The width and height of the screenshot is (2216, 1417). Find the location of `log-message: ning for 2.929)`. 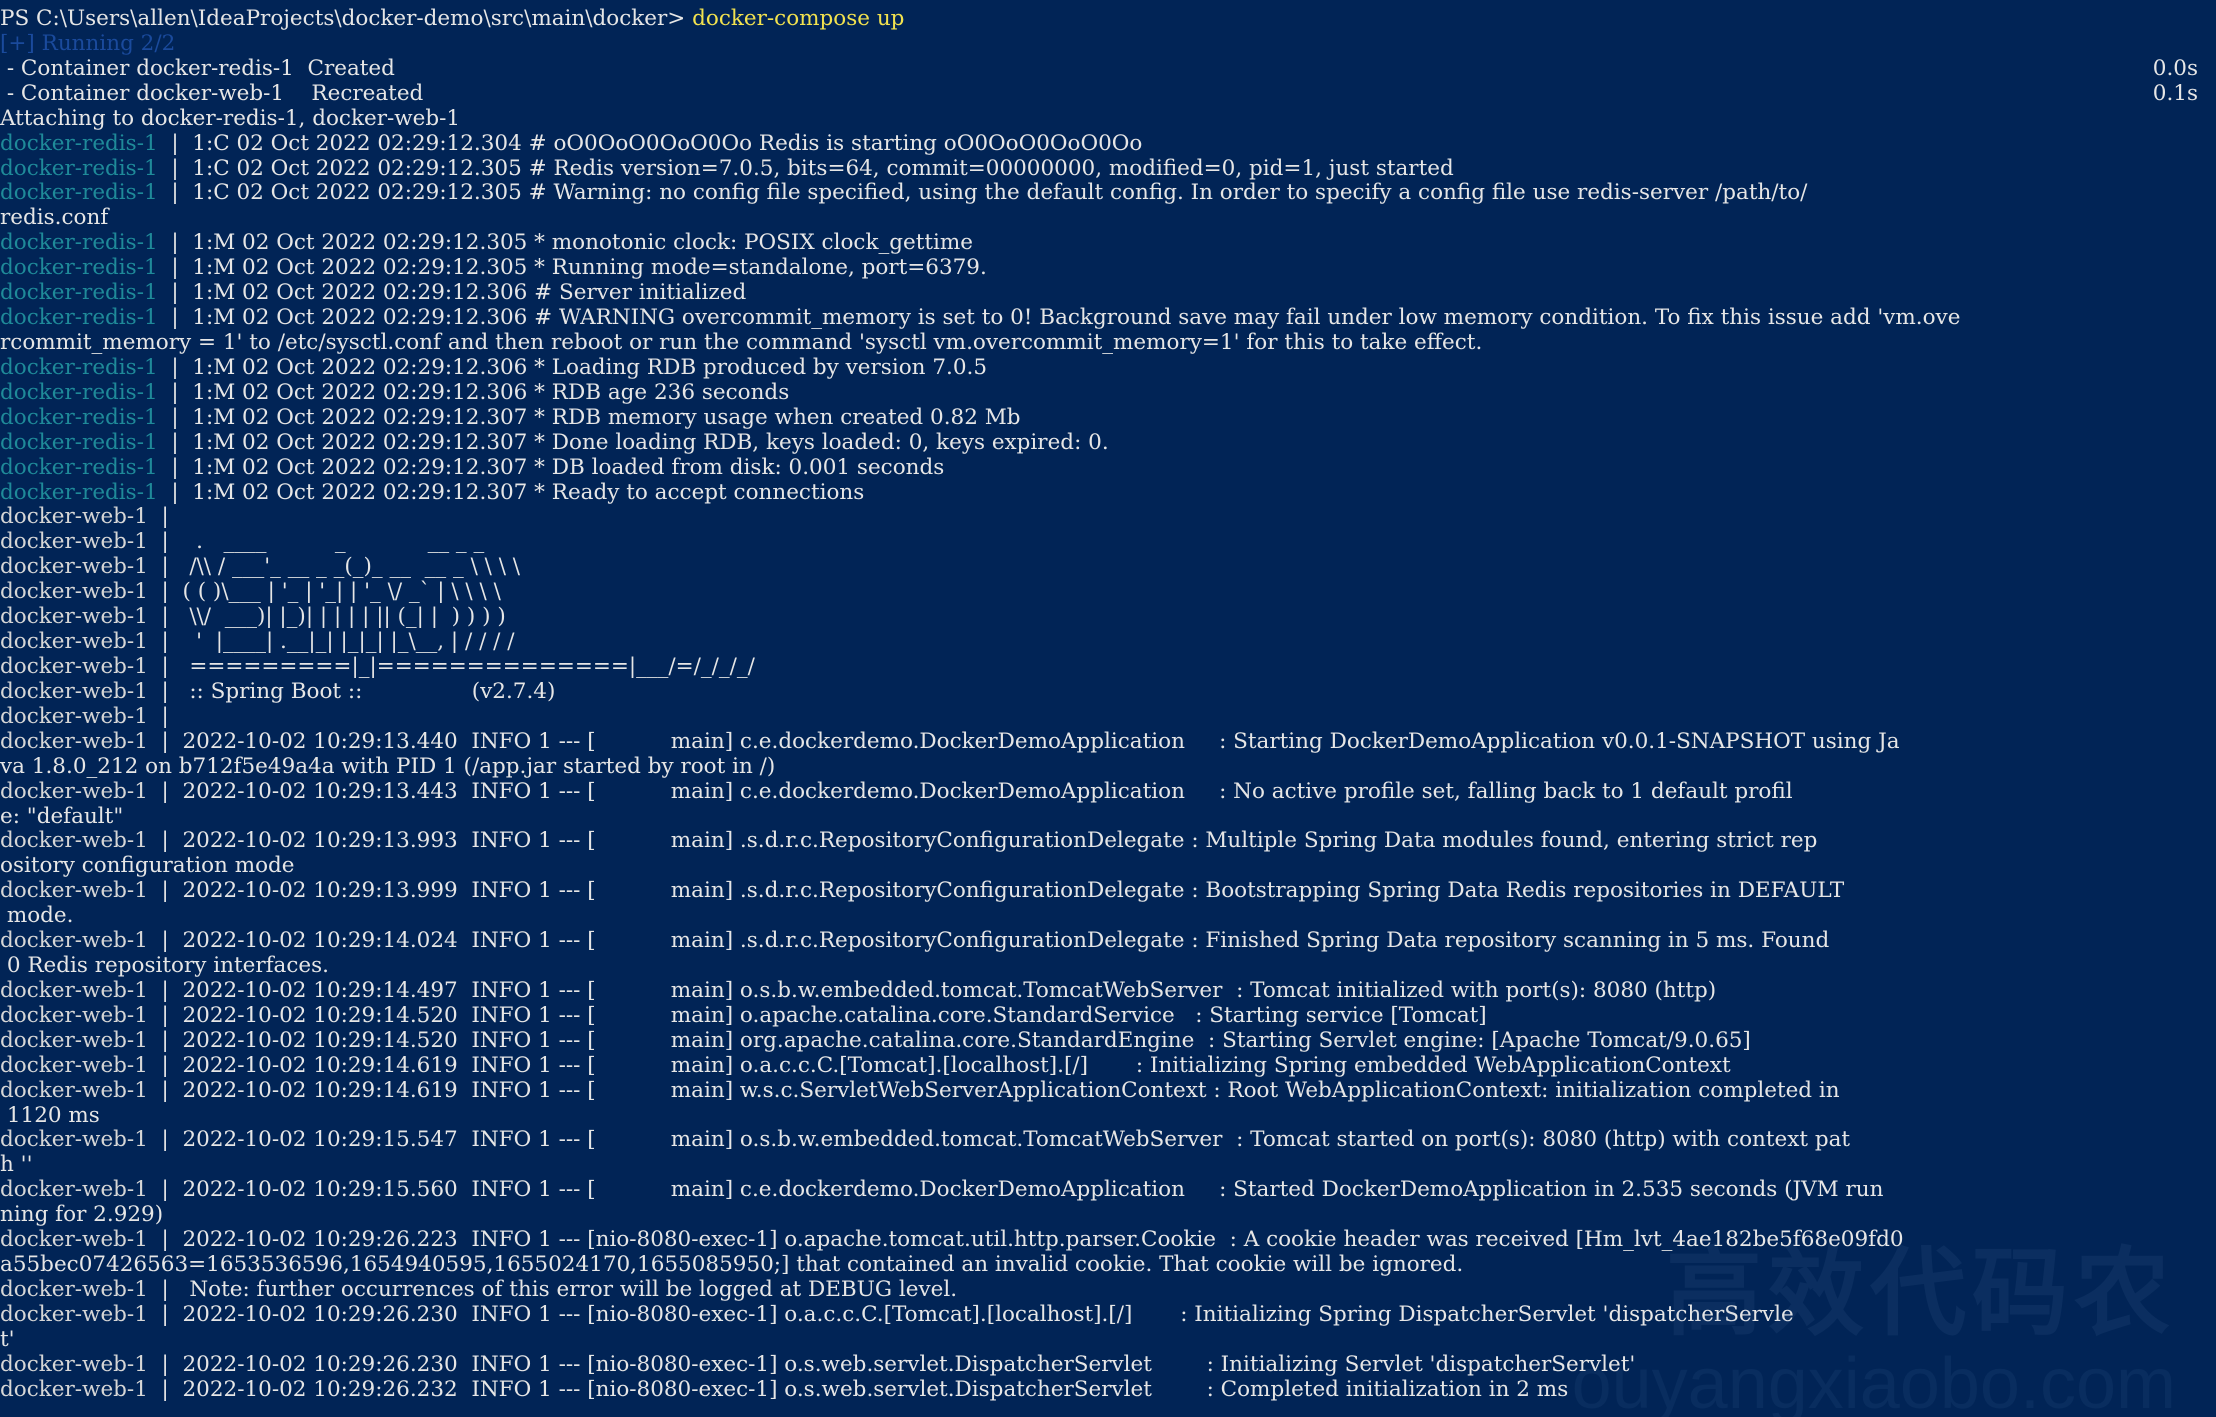

log-message: ning for 2.929) is located at coordinates (82, 1215).